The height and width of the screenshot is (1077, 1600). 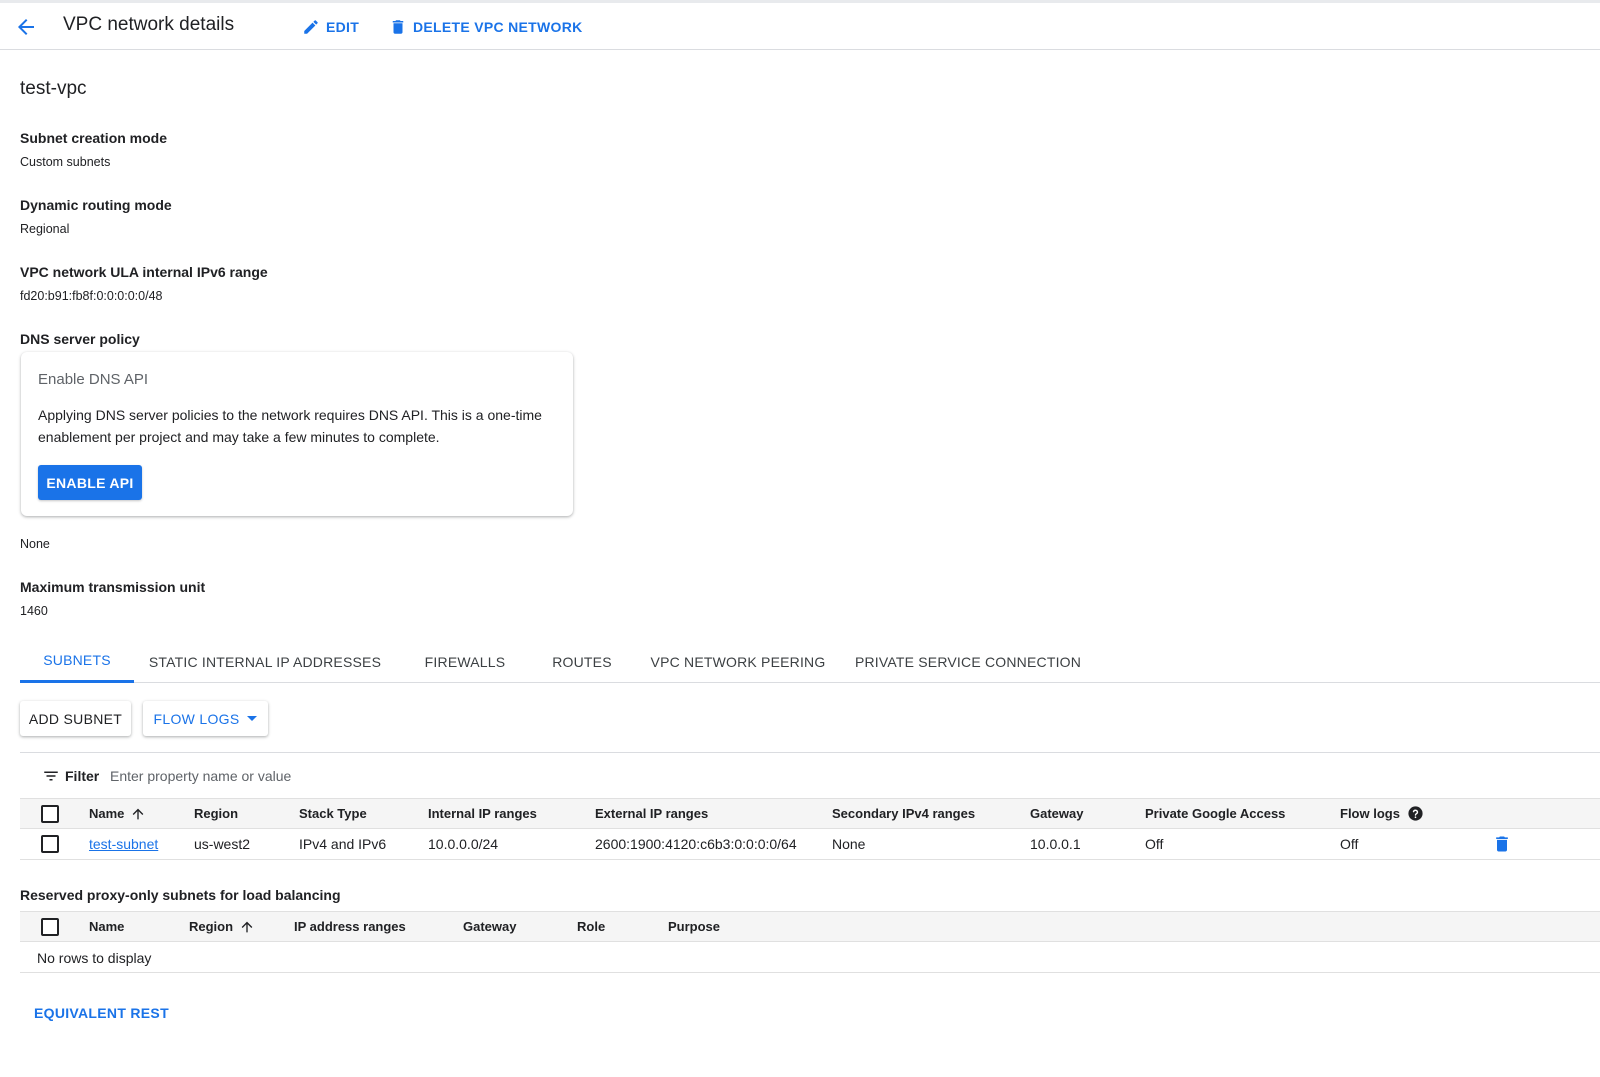 What do you see at coordinates (149, 24) in the screenshot?
I see `page-title: VPC network details` at bounding box center [149, 24].